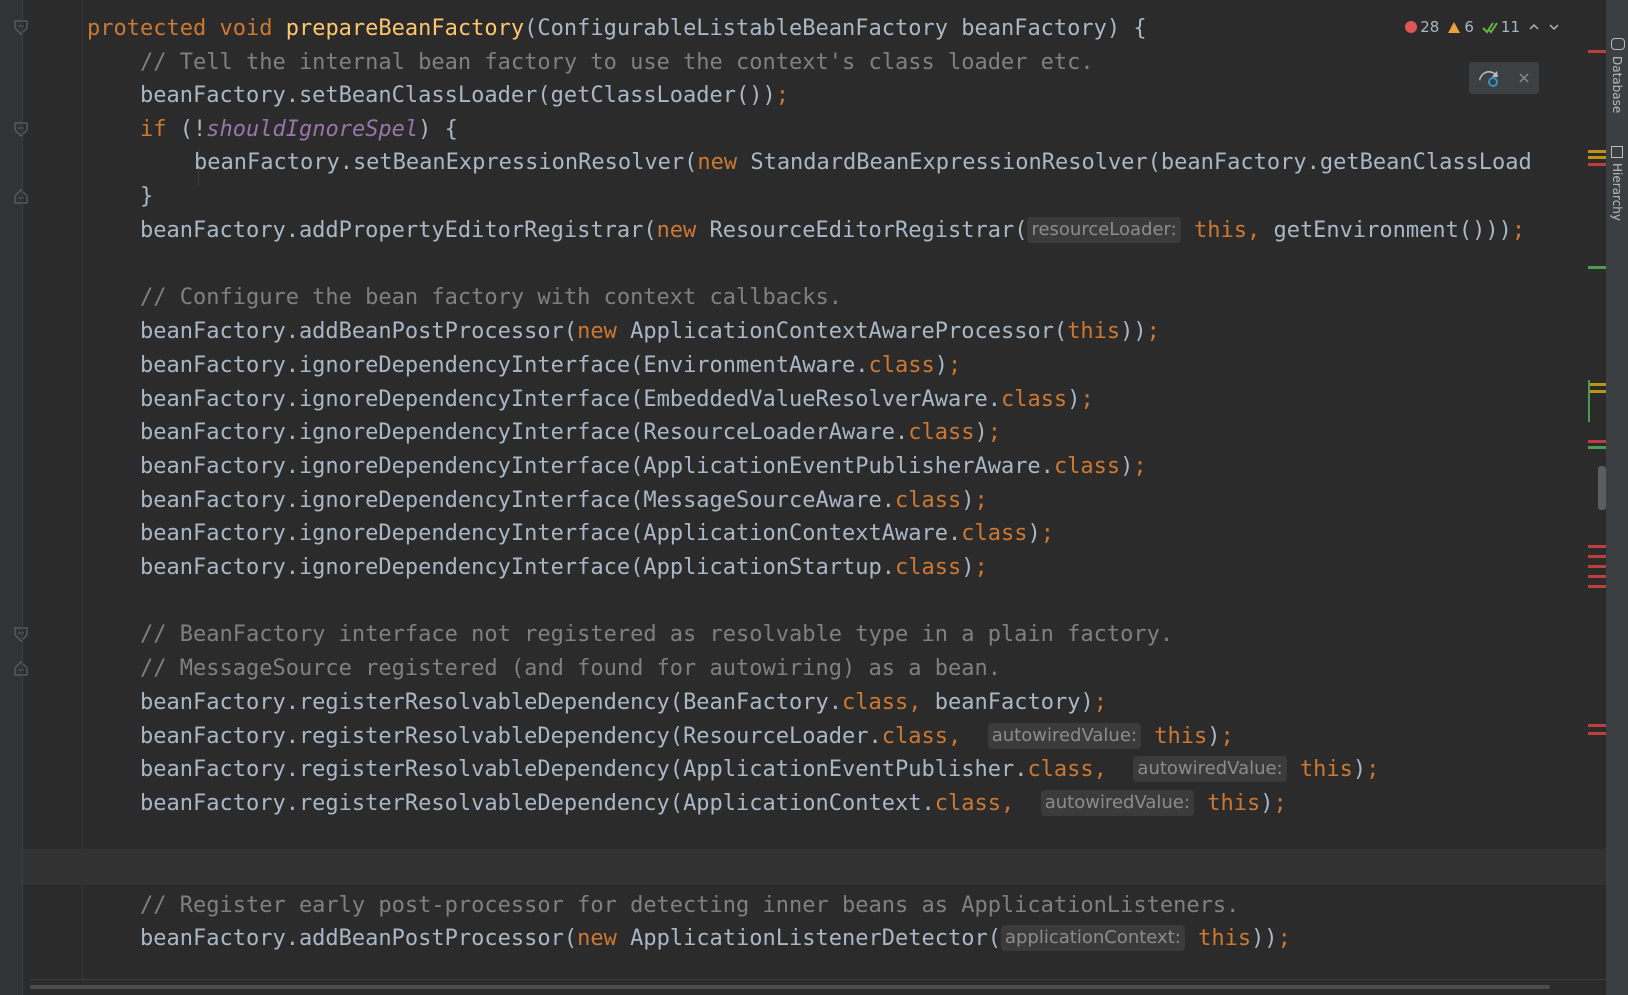 Image resolution: width=1628 pixels, height=995 pixels. Describe the element at coordinates (1092, 938) in the screenshot. I see `parameter-hint: applicationContext:` at that location.